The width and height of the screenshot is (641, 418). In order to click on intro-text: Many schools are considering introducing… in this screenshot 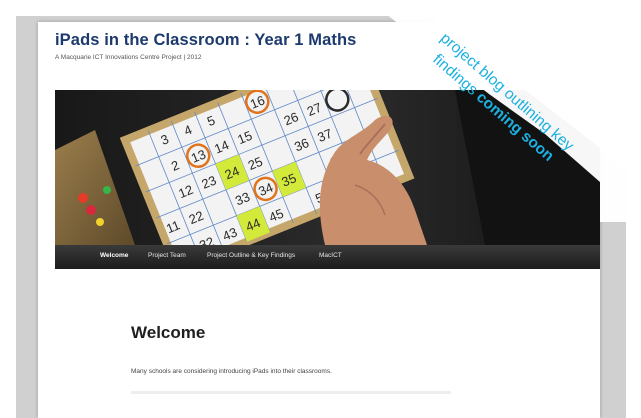, I will do `click(231, 371)`.